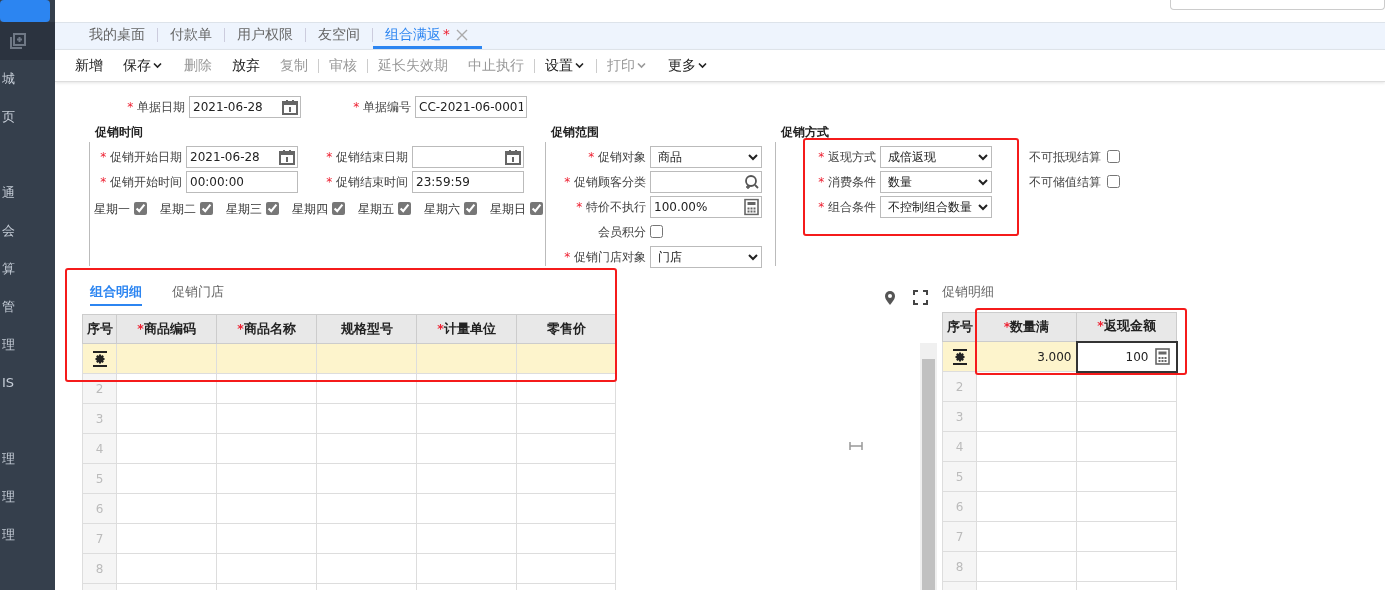  What do you see at coordinates (442, 209) in the screenshot?
I see `checkbox-label: 星期六` at bounding box center [442, 209].